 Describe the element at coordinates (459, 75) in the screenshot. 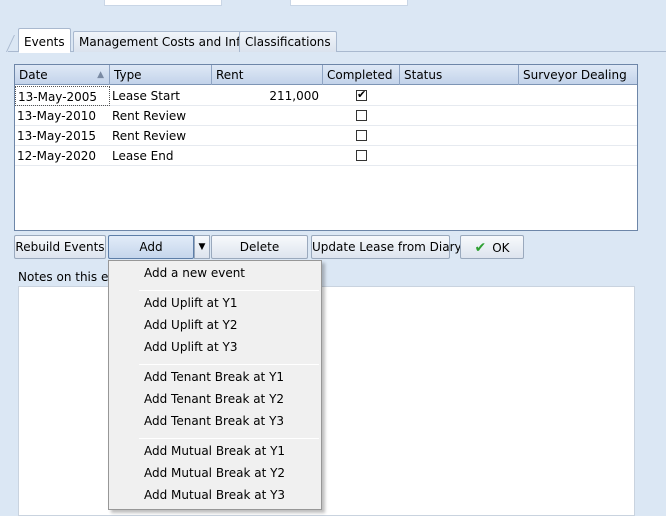

I see `column-header-status: Status` at that location.